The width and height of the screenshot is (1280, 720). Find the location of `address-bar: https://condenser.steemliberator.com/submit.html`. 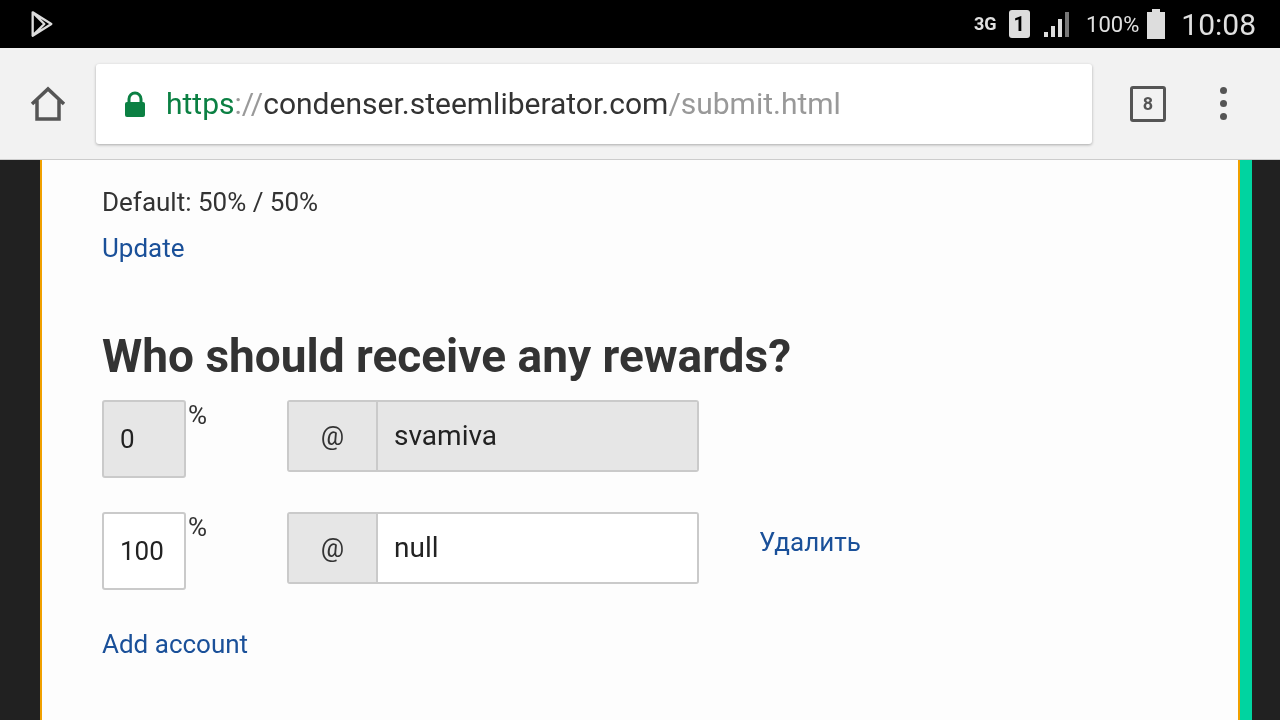

address-bar: https://condenser.steemliberator.com/submit.html is located at coordinates (594, 103).